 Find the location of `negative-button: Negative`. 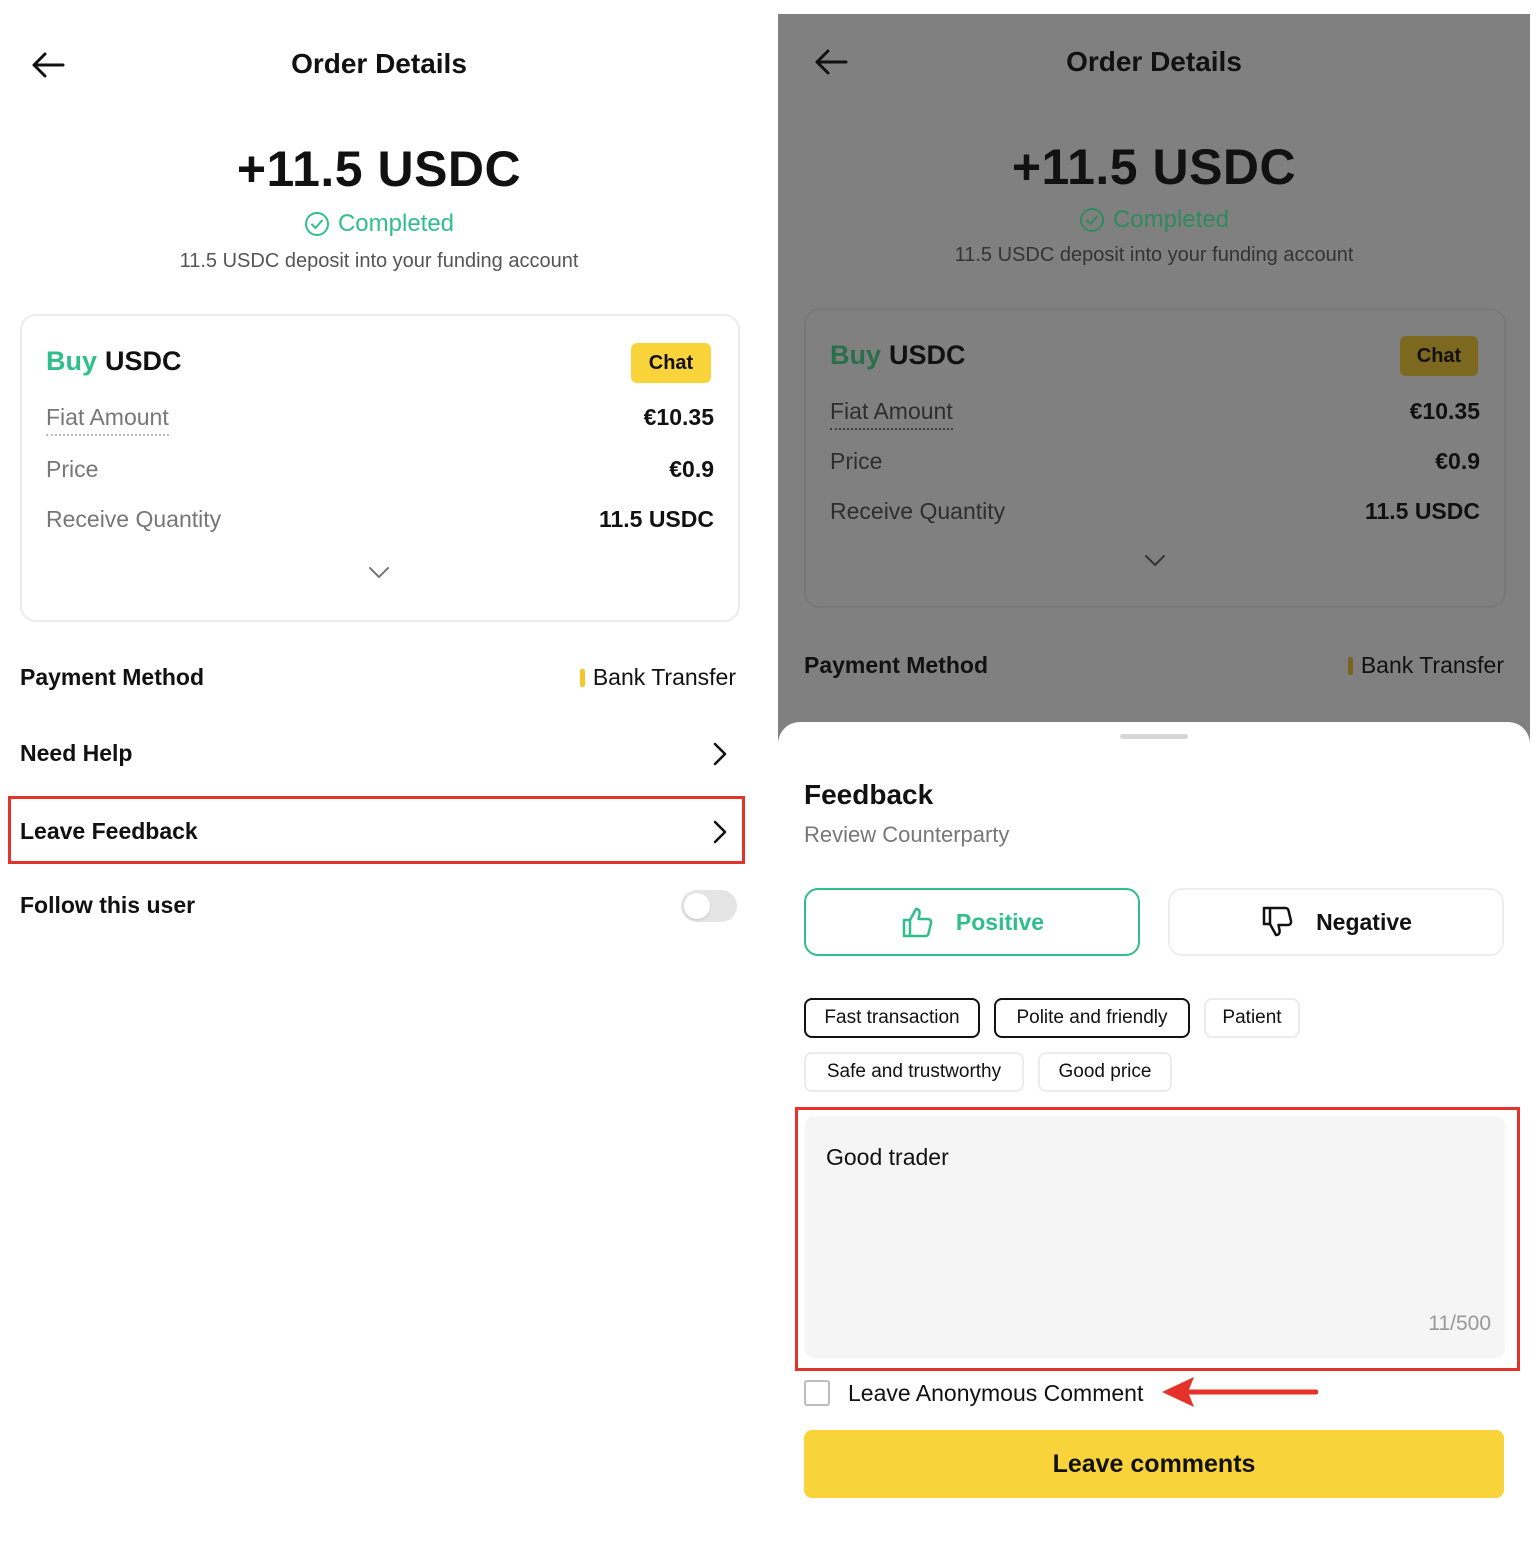

negative-button: Negative is located at coordinates (1336, 922).